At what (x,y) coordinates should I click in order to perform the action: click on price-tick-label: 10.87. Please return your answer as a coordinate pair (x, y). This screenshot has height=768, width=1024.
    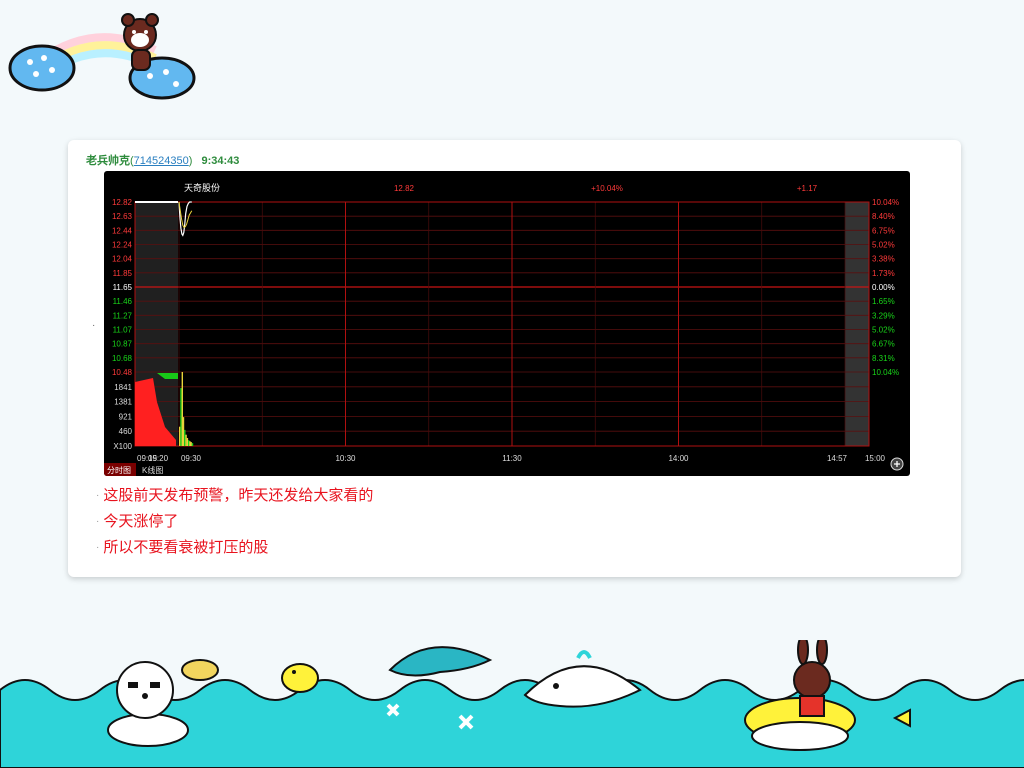
    Looking at the image, I should click on (122, 344).